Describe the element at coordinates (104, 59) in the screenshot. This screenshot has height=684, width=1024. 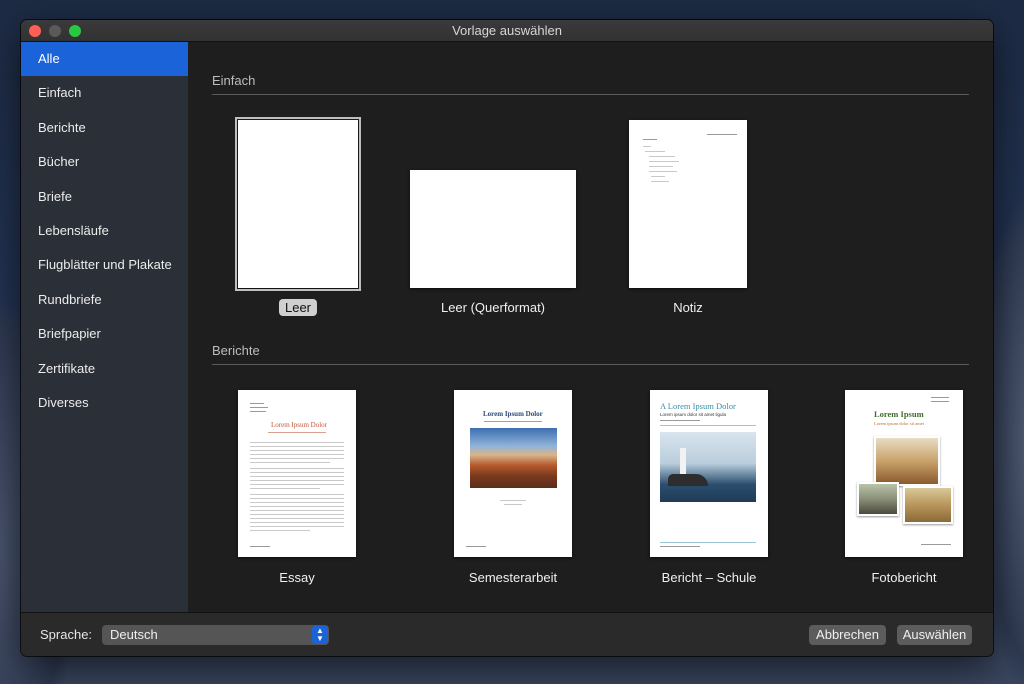
I see `sidebar-item-alle: Alle` at that location.